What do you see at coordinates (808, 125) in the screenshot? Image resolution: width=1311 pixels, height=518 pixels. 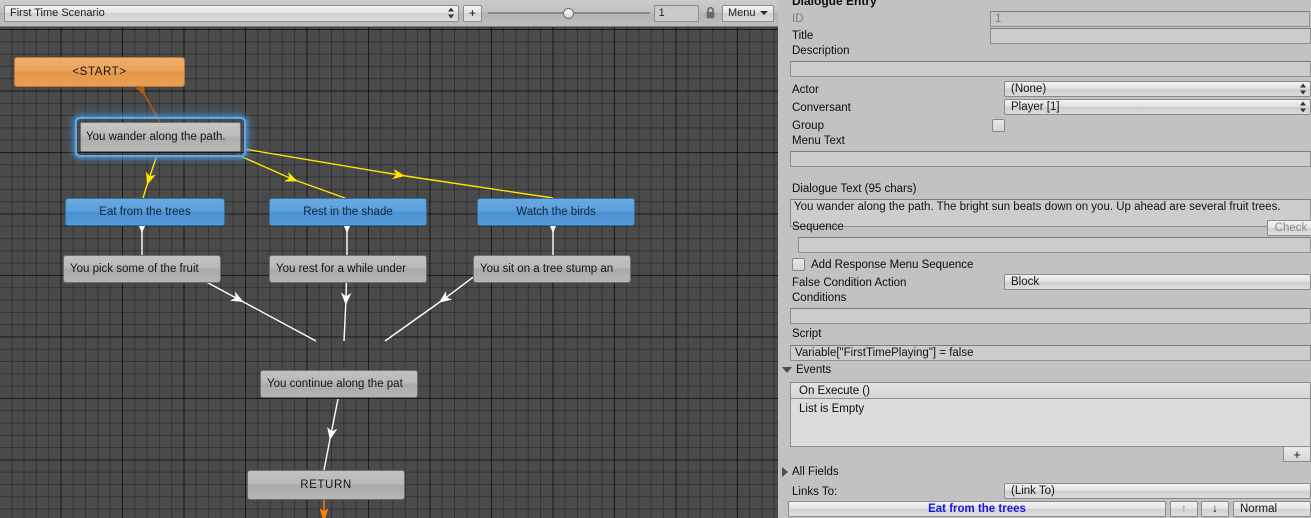 I see `group-label: Group` at bounding box center [808, 125].